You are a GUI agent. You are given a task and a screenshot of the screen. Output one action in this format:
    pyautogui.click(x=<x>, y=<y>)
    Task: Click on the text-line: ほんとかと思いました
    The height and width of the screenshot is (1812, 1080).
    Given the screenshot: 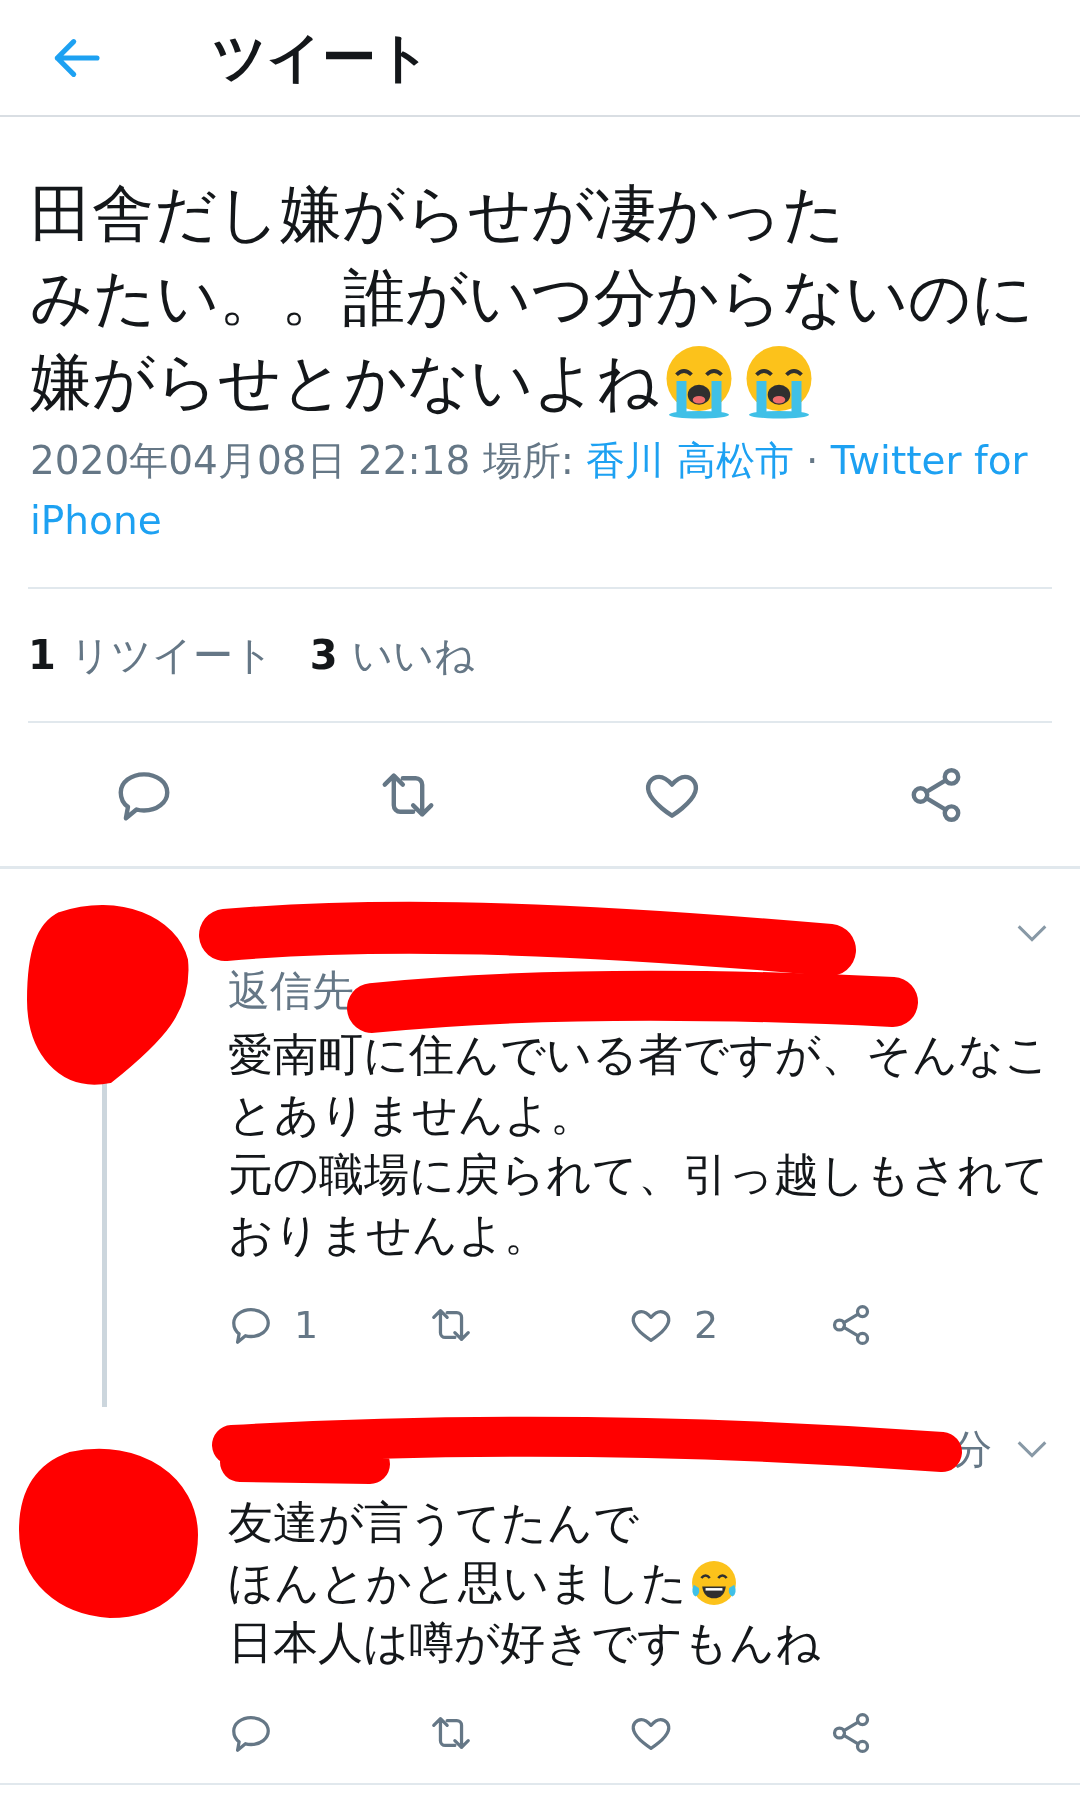 What is the action you would take?
    pyautogui.click(x=457, y=1583)
    